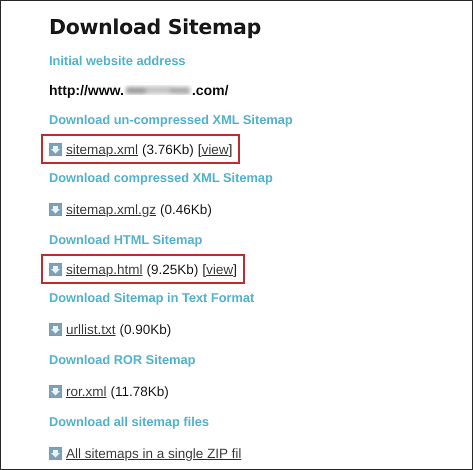 This screenshot has width=473, height=470. I want to click on file-link: urllist.txt, so click(91, 329).